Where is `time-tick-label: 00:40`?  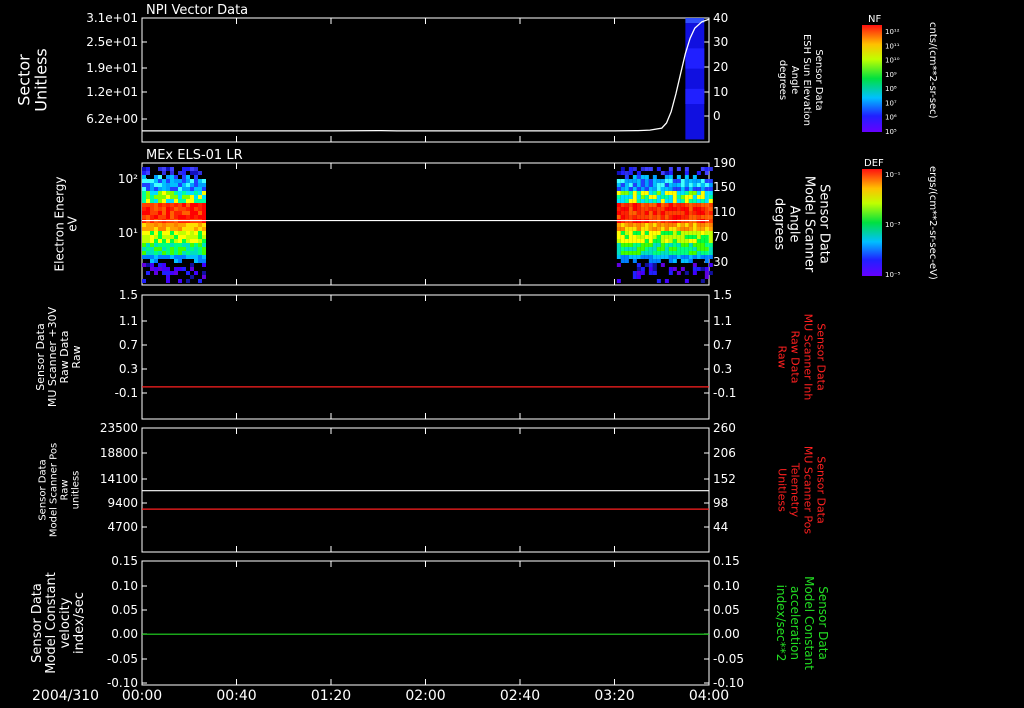
time-tick-label: 00:40 is located at coordinates (236, 696).